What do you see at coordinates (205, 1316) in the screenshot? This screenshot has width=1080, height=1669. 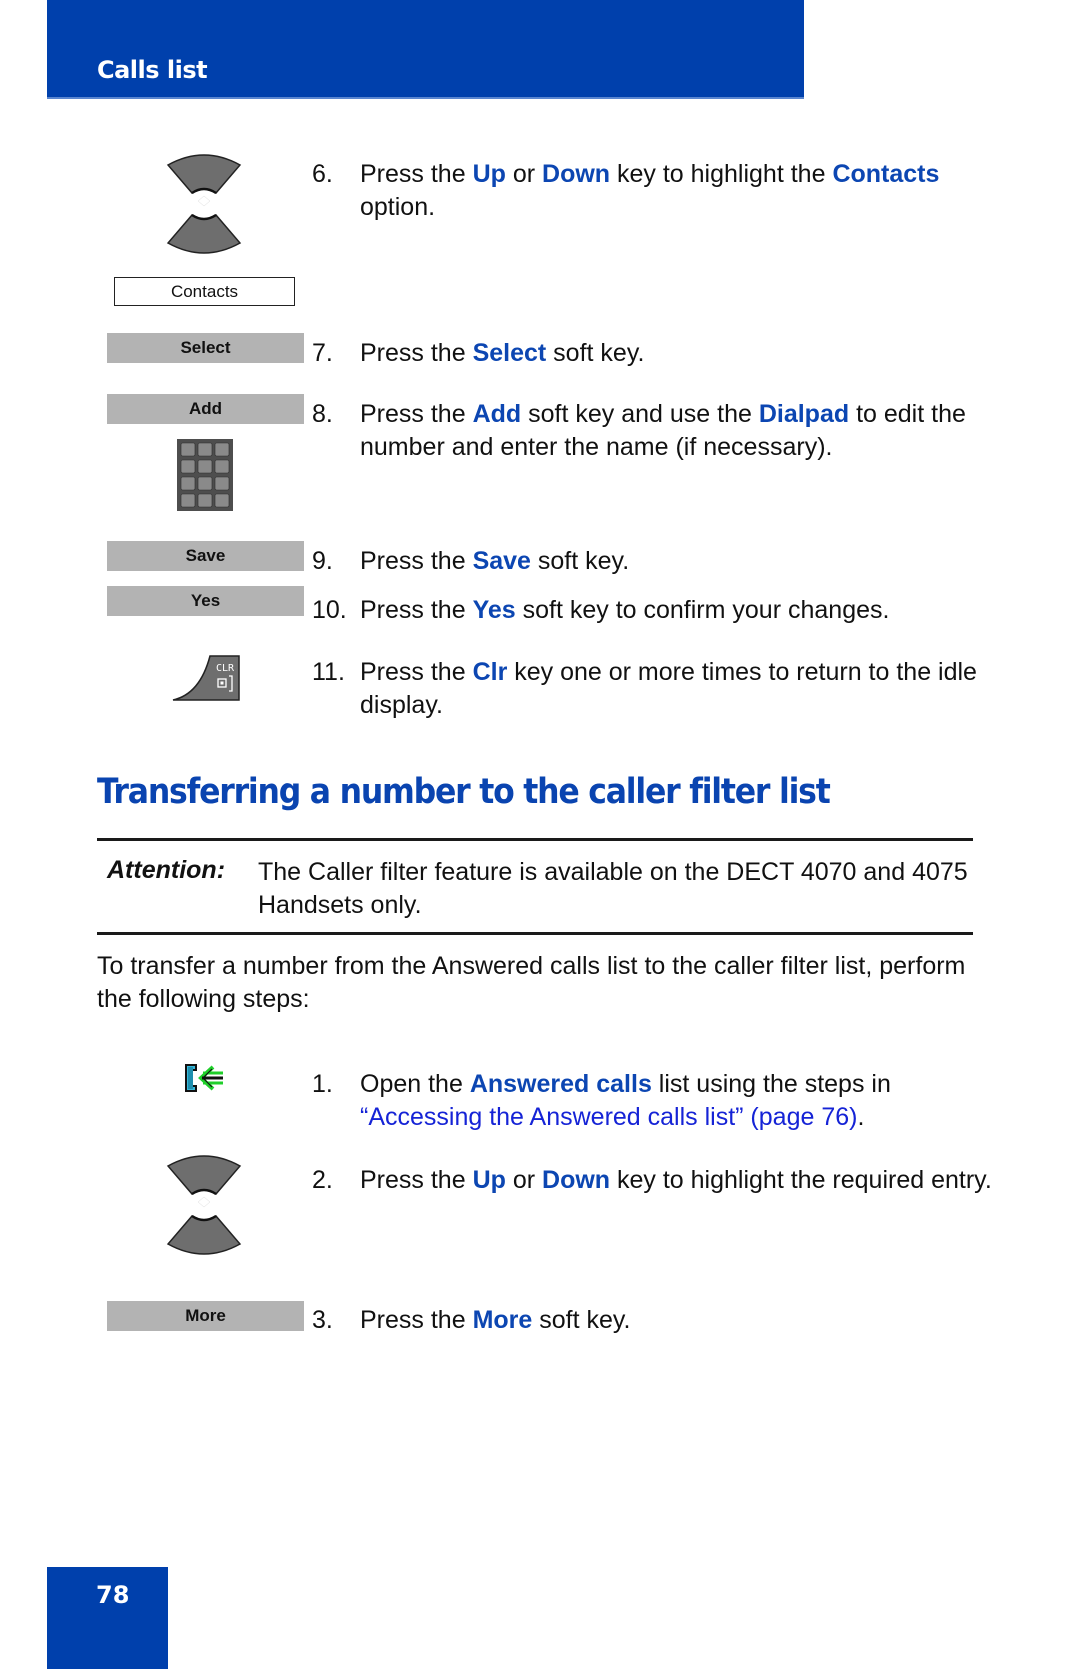 I see `more-softkey: More` at bounding box center [205, 1316].